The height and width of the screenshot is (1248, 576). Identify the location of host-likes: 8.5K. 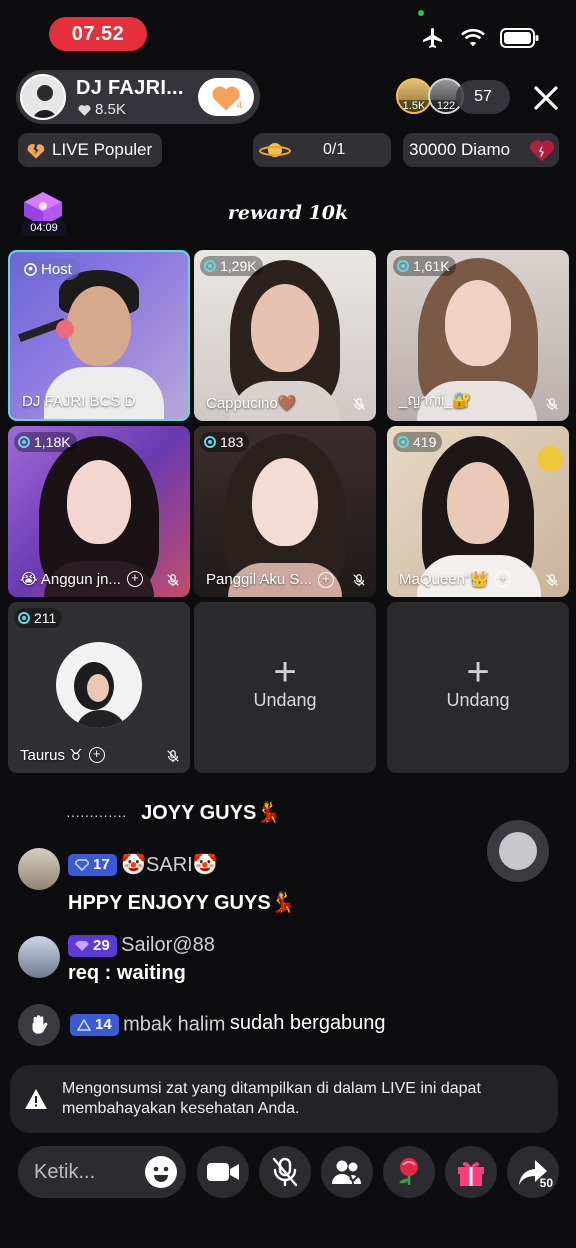
(102, 109).